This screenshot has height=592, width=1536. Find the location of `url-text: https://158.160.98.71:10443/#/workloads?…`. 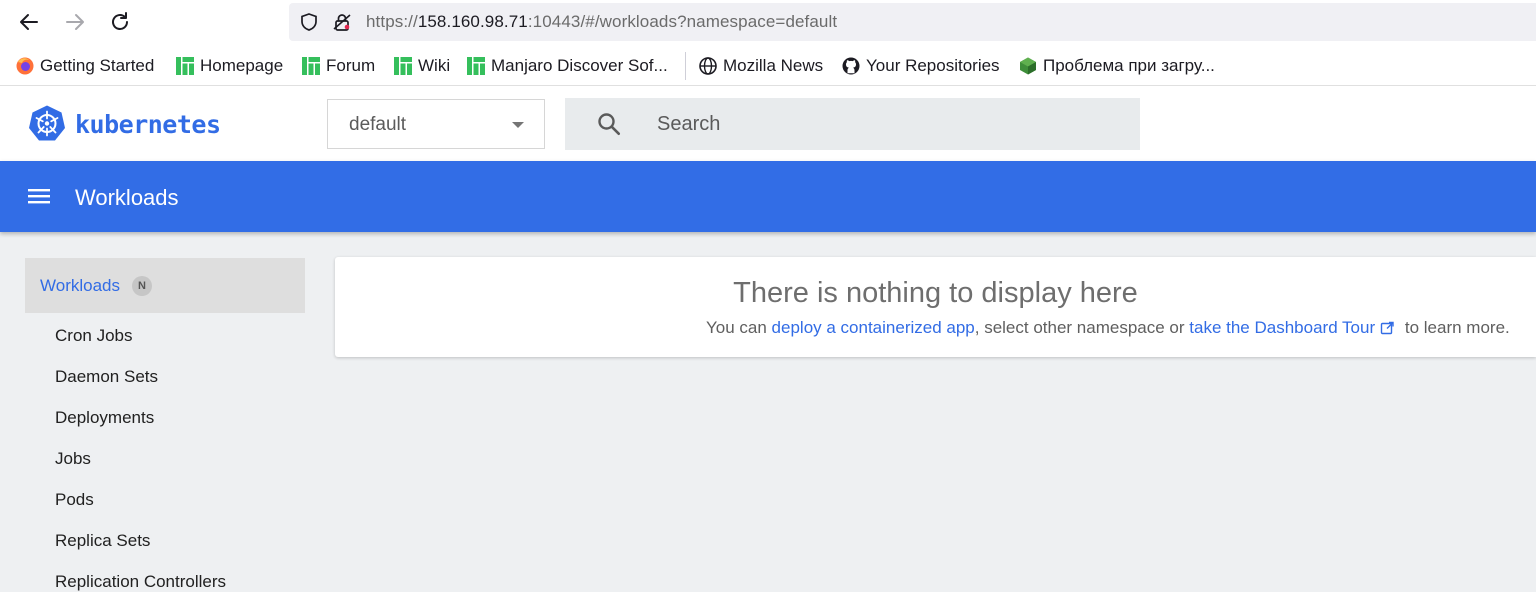

url-text: https://158.160.98.71:10443/#/workloads?… is located at coordinates (601, 22).